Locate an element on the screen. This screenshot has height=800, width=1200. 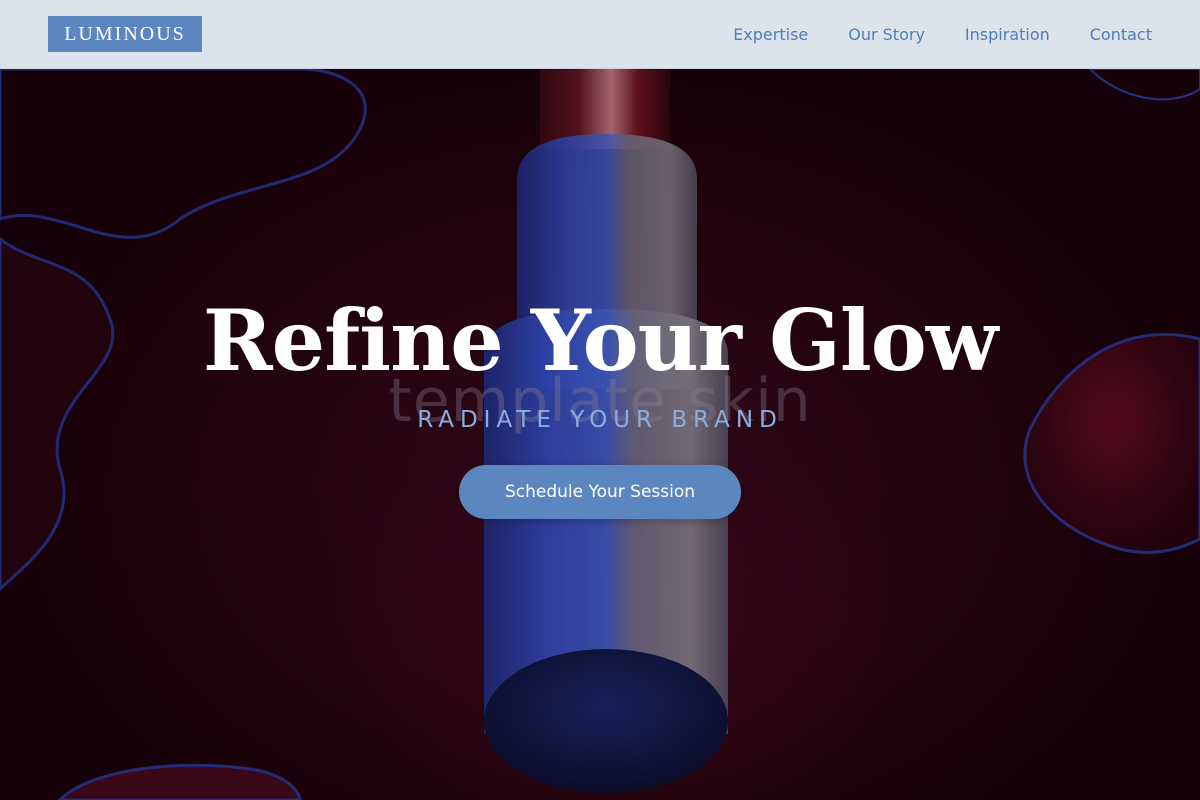
nav-link-our-story: Our Story is located at coordinates (886, 34).